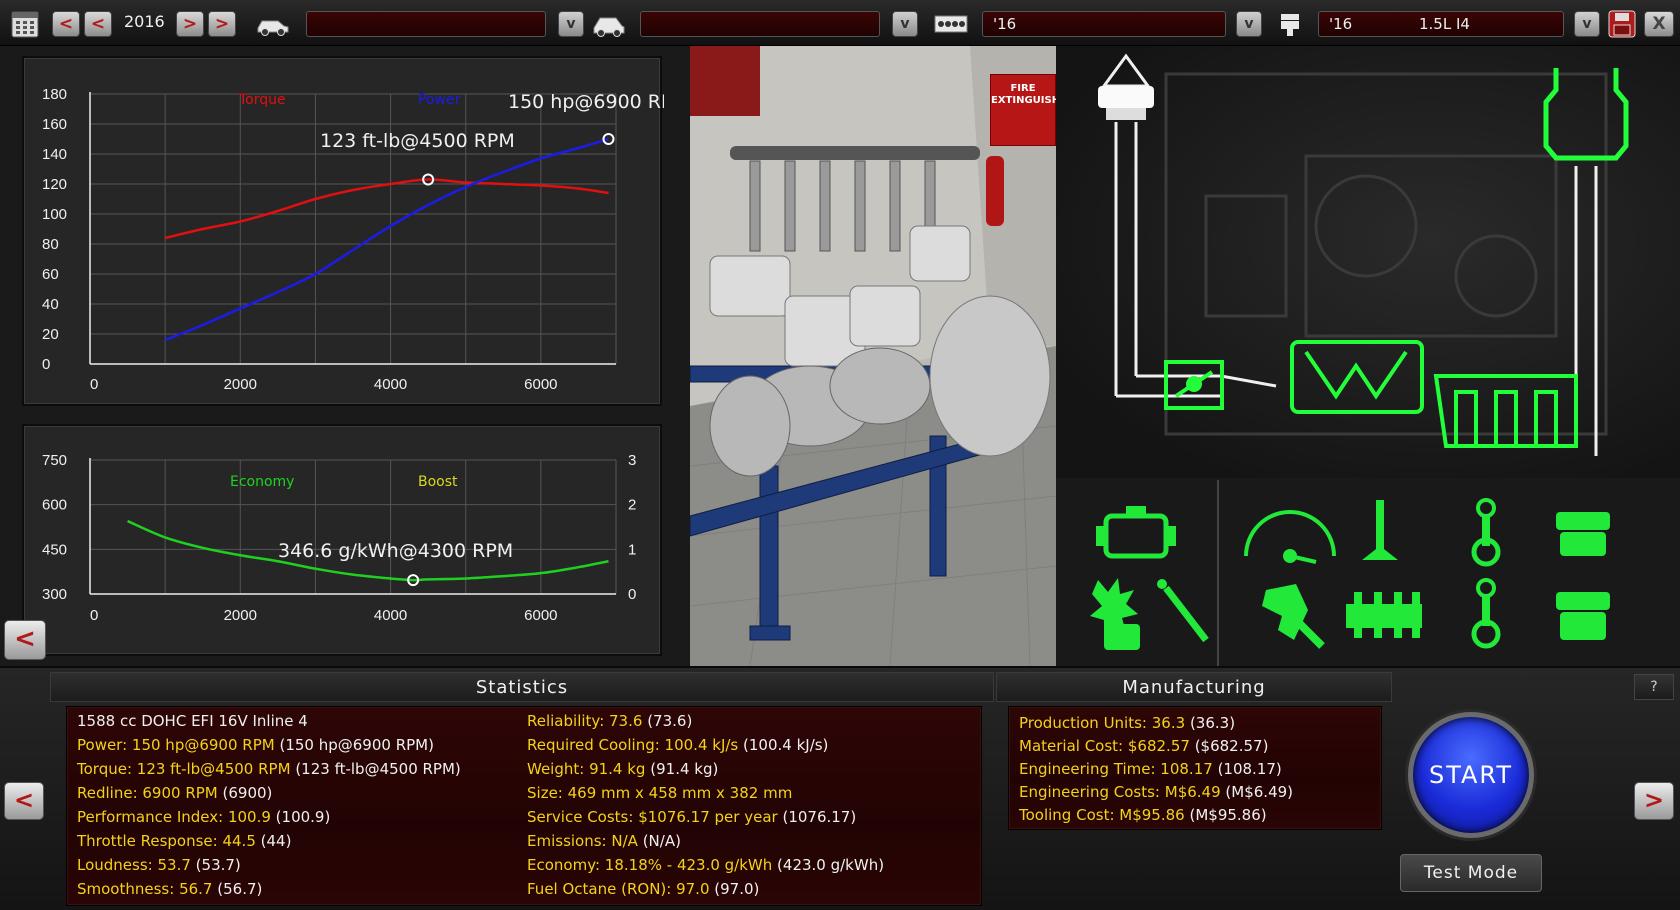  Describe the element at coordinates (1194, 687) in the screenshot. I see `manufacturing-header: Manufacturing` at that location.